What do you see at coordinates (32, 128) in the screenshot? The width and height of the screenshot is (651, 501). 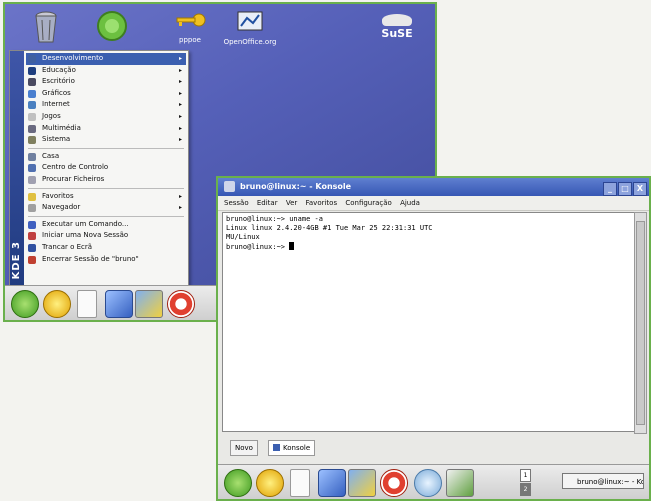 I see `multimedia-icon` at bounding box center [32, 128].